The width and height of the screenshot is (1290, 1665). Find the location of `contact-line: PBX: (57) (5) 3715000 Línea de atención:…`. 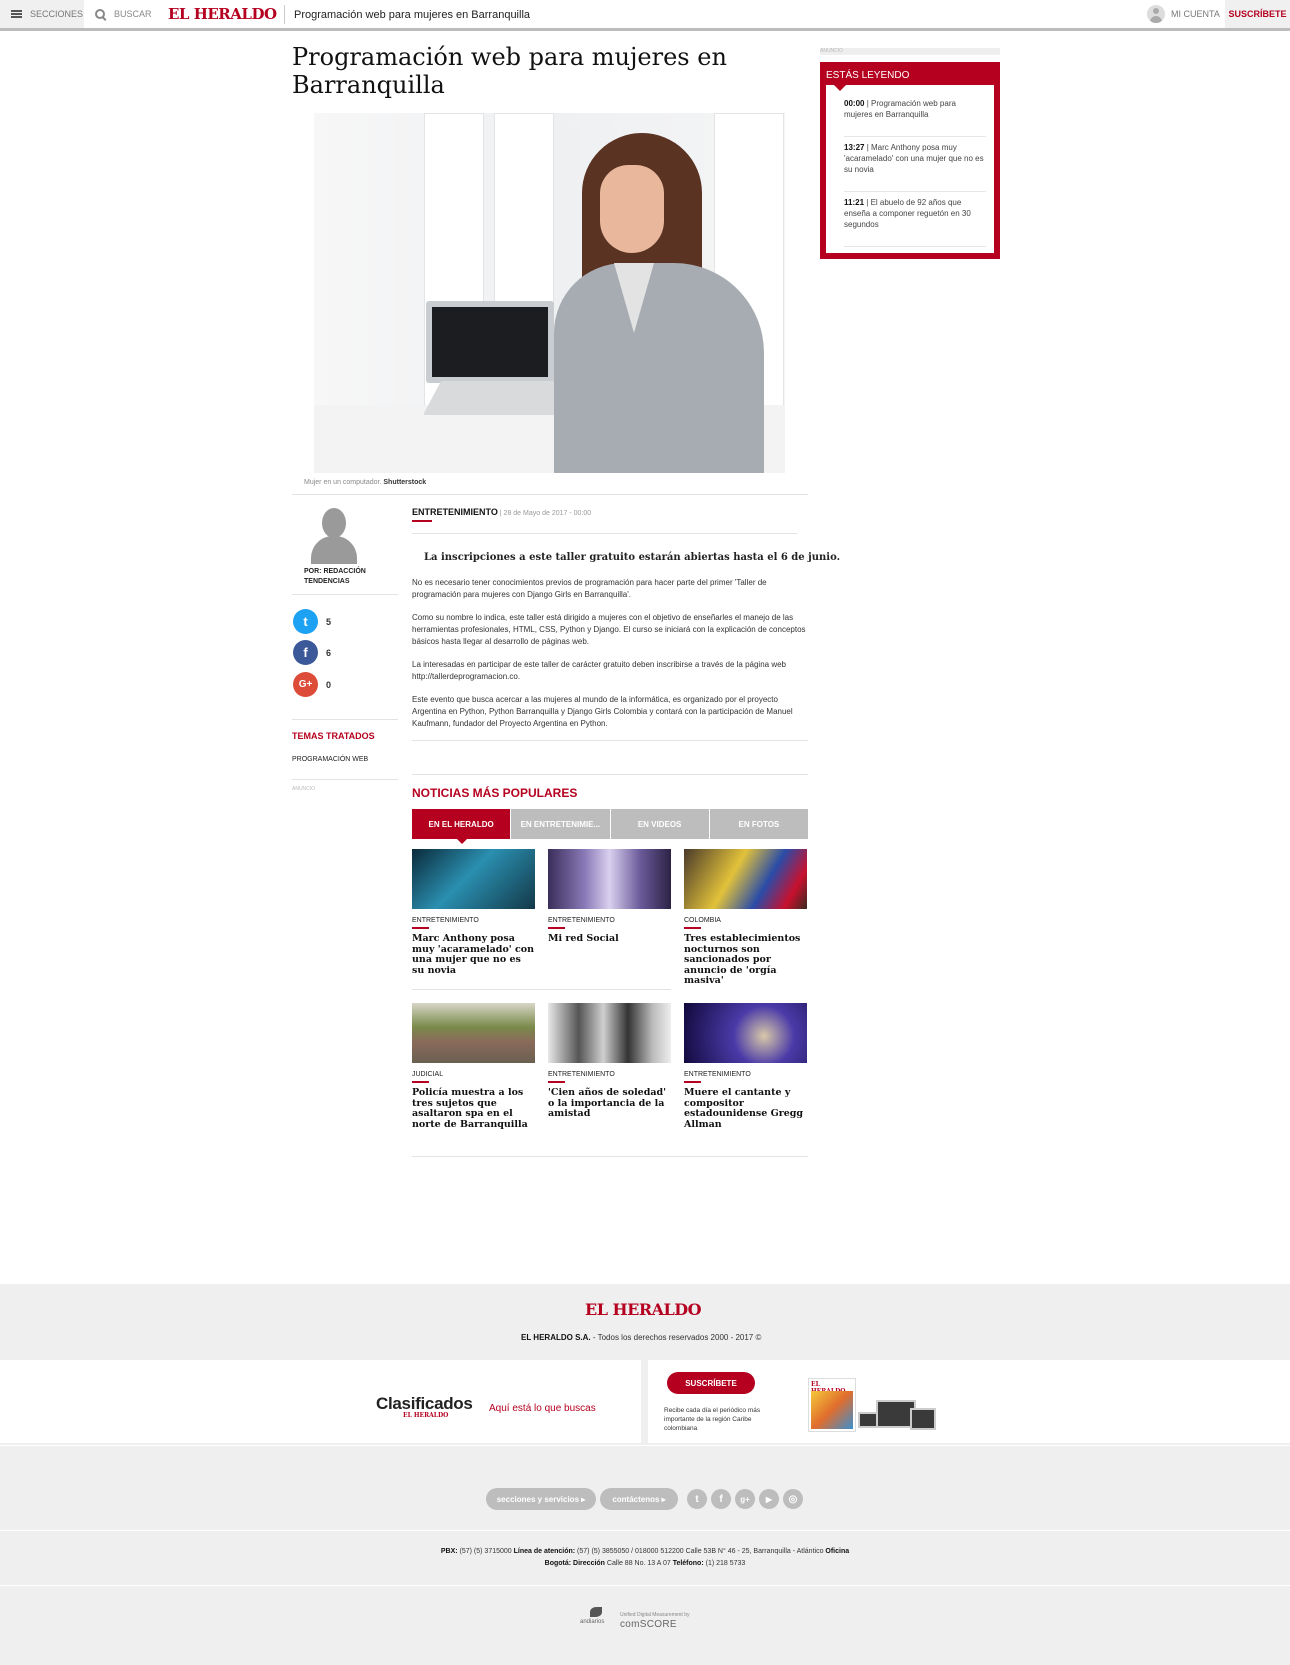

contact-line: PBX: (57) (5) 3715000 Línea de atención:… is located at coordinates (645, 1551).